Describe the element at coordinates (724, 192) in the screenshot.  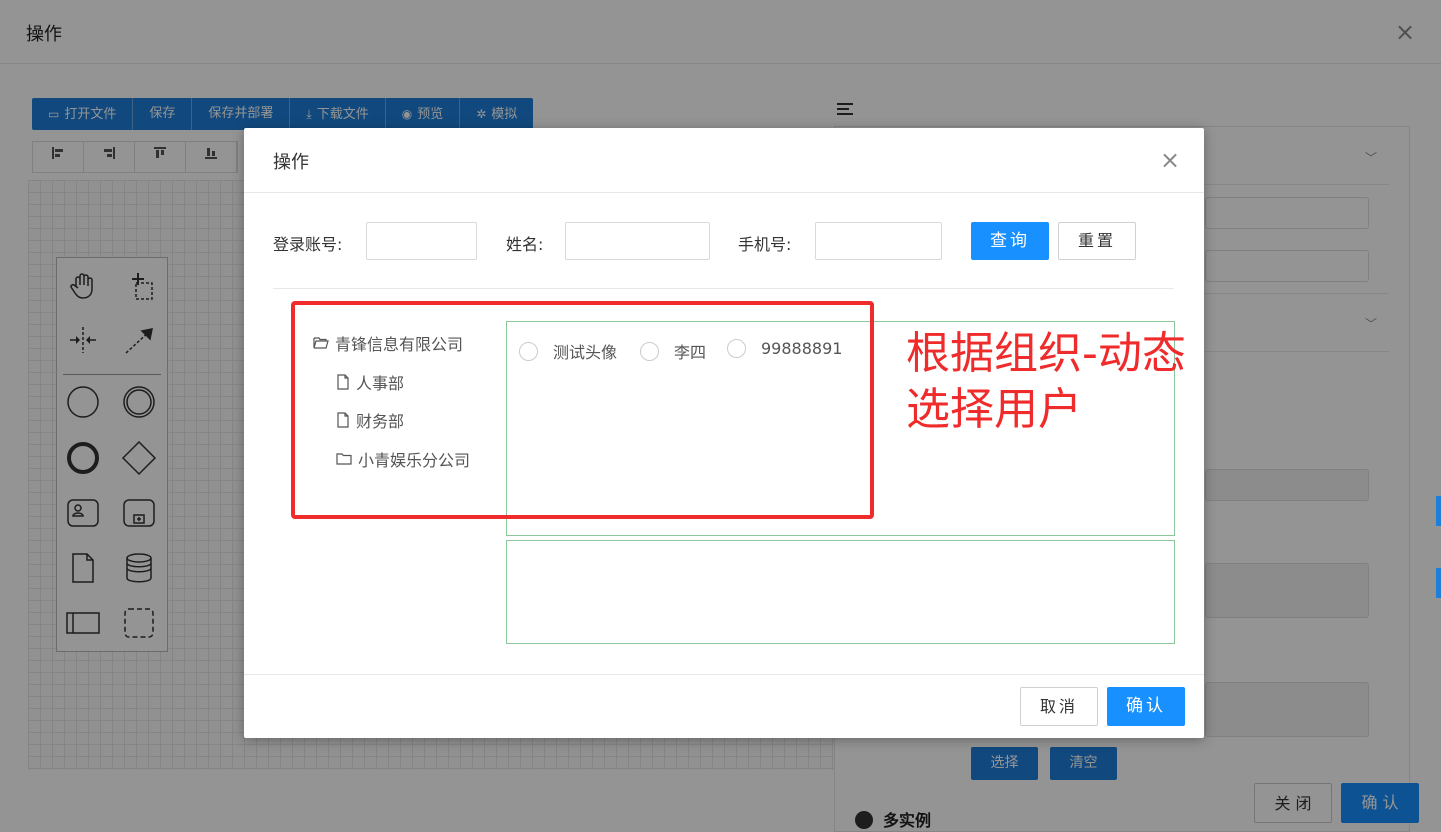
I see `modal-header-divider` at that location.